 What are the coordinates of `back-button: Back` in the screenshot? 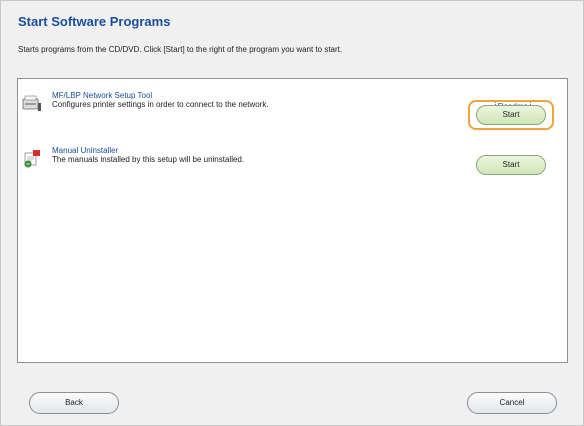 It's located at (74, 403).